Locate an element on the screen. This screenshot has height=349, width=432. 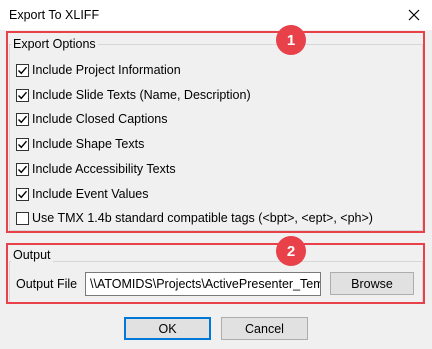
close-button is located at coordinates (414, 15).